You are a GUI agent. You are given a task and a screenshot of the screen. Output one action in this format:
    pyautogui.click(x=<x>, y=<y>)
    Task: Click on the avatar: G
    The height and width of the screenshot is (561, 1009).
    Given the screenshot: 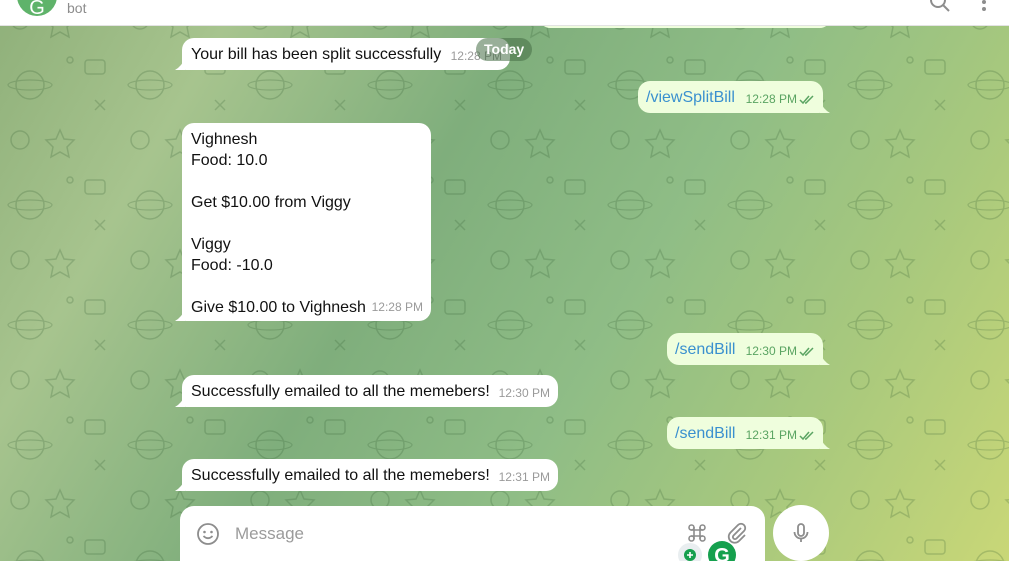 What is the action you would take?
    pyautogui.click(x=37, y=9)
    